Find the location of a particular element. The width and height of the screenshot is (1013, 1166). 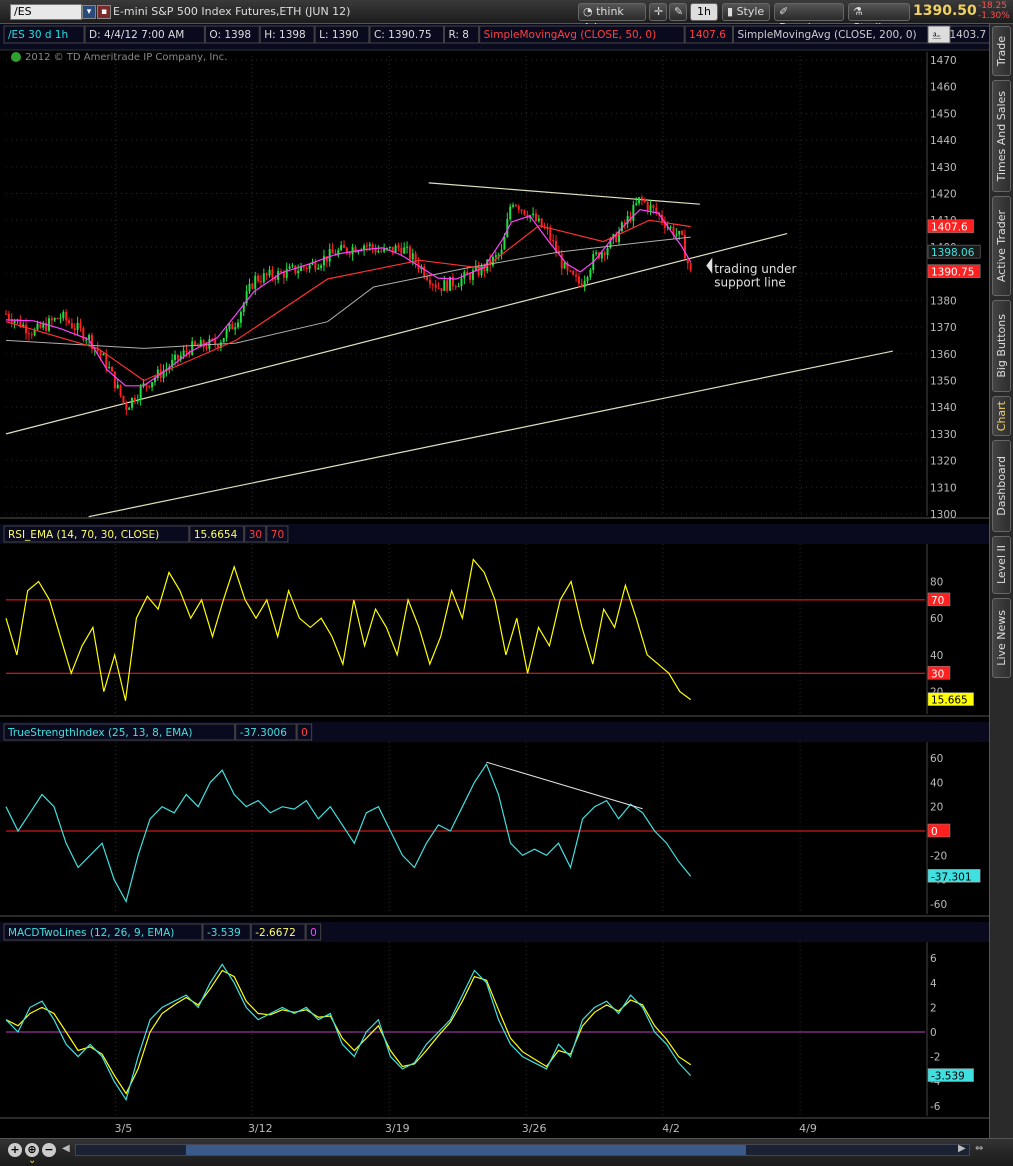

style-button: ▮ Style is located at coordinates (746, 12).